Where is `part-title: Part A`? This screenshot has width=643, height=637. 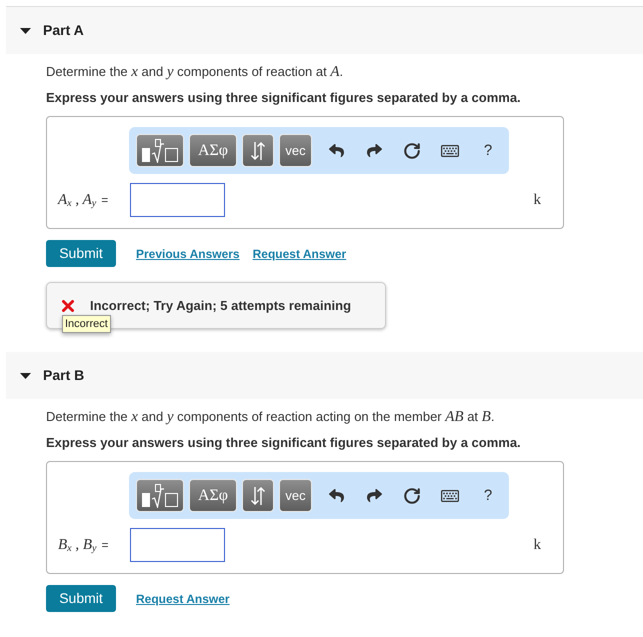 part-title: Part A is located at coordinates (63, 30).